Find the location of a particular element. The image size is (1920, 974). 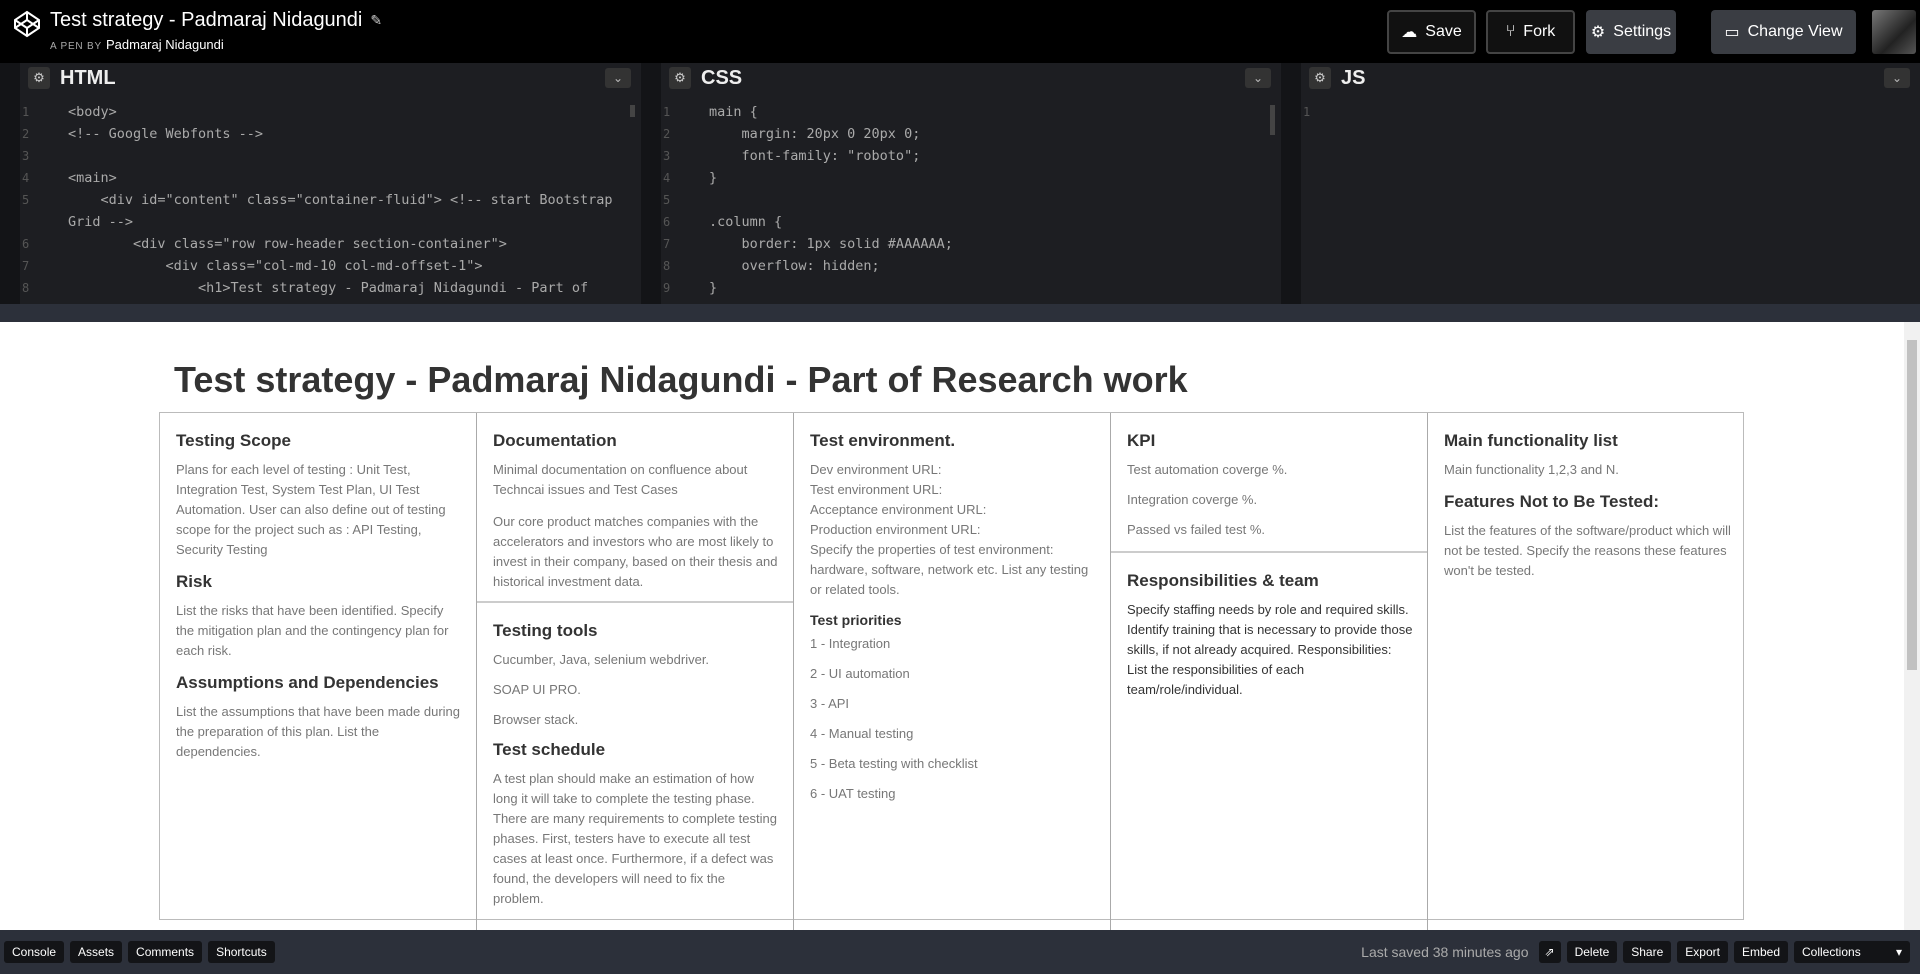

code-line: 1 <body> is located at coordinates (330, 112).